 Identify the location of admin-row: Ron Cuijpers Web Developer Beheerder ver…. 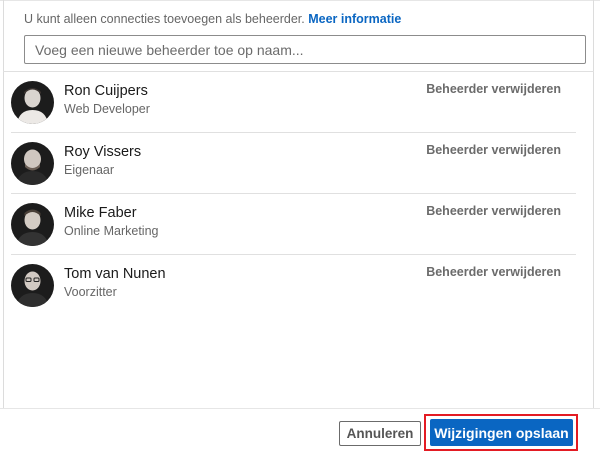
(298, 102).